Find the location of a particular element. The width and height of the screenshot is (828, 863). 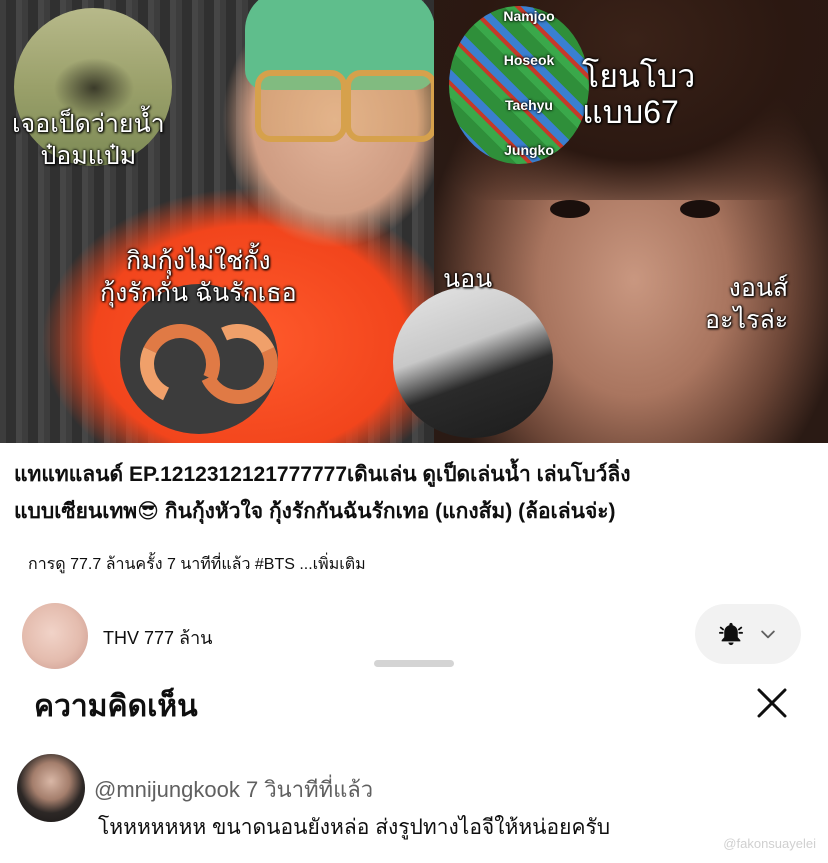

channel-avatar is located at coordinates (55, 636).